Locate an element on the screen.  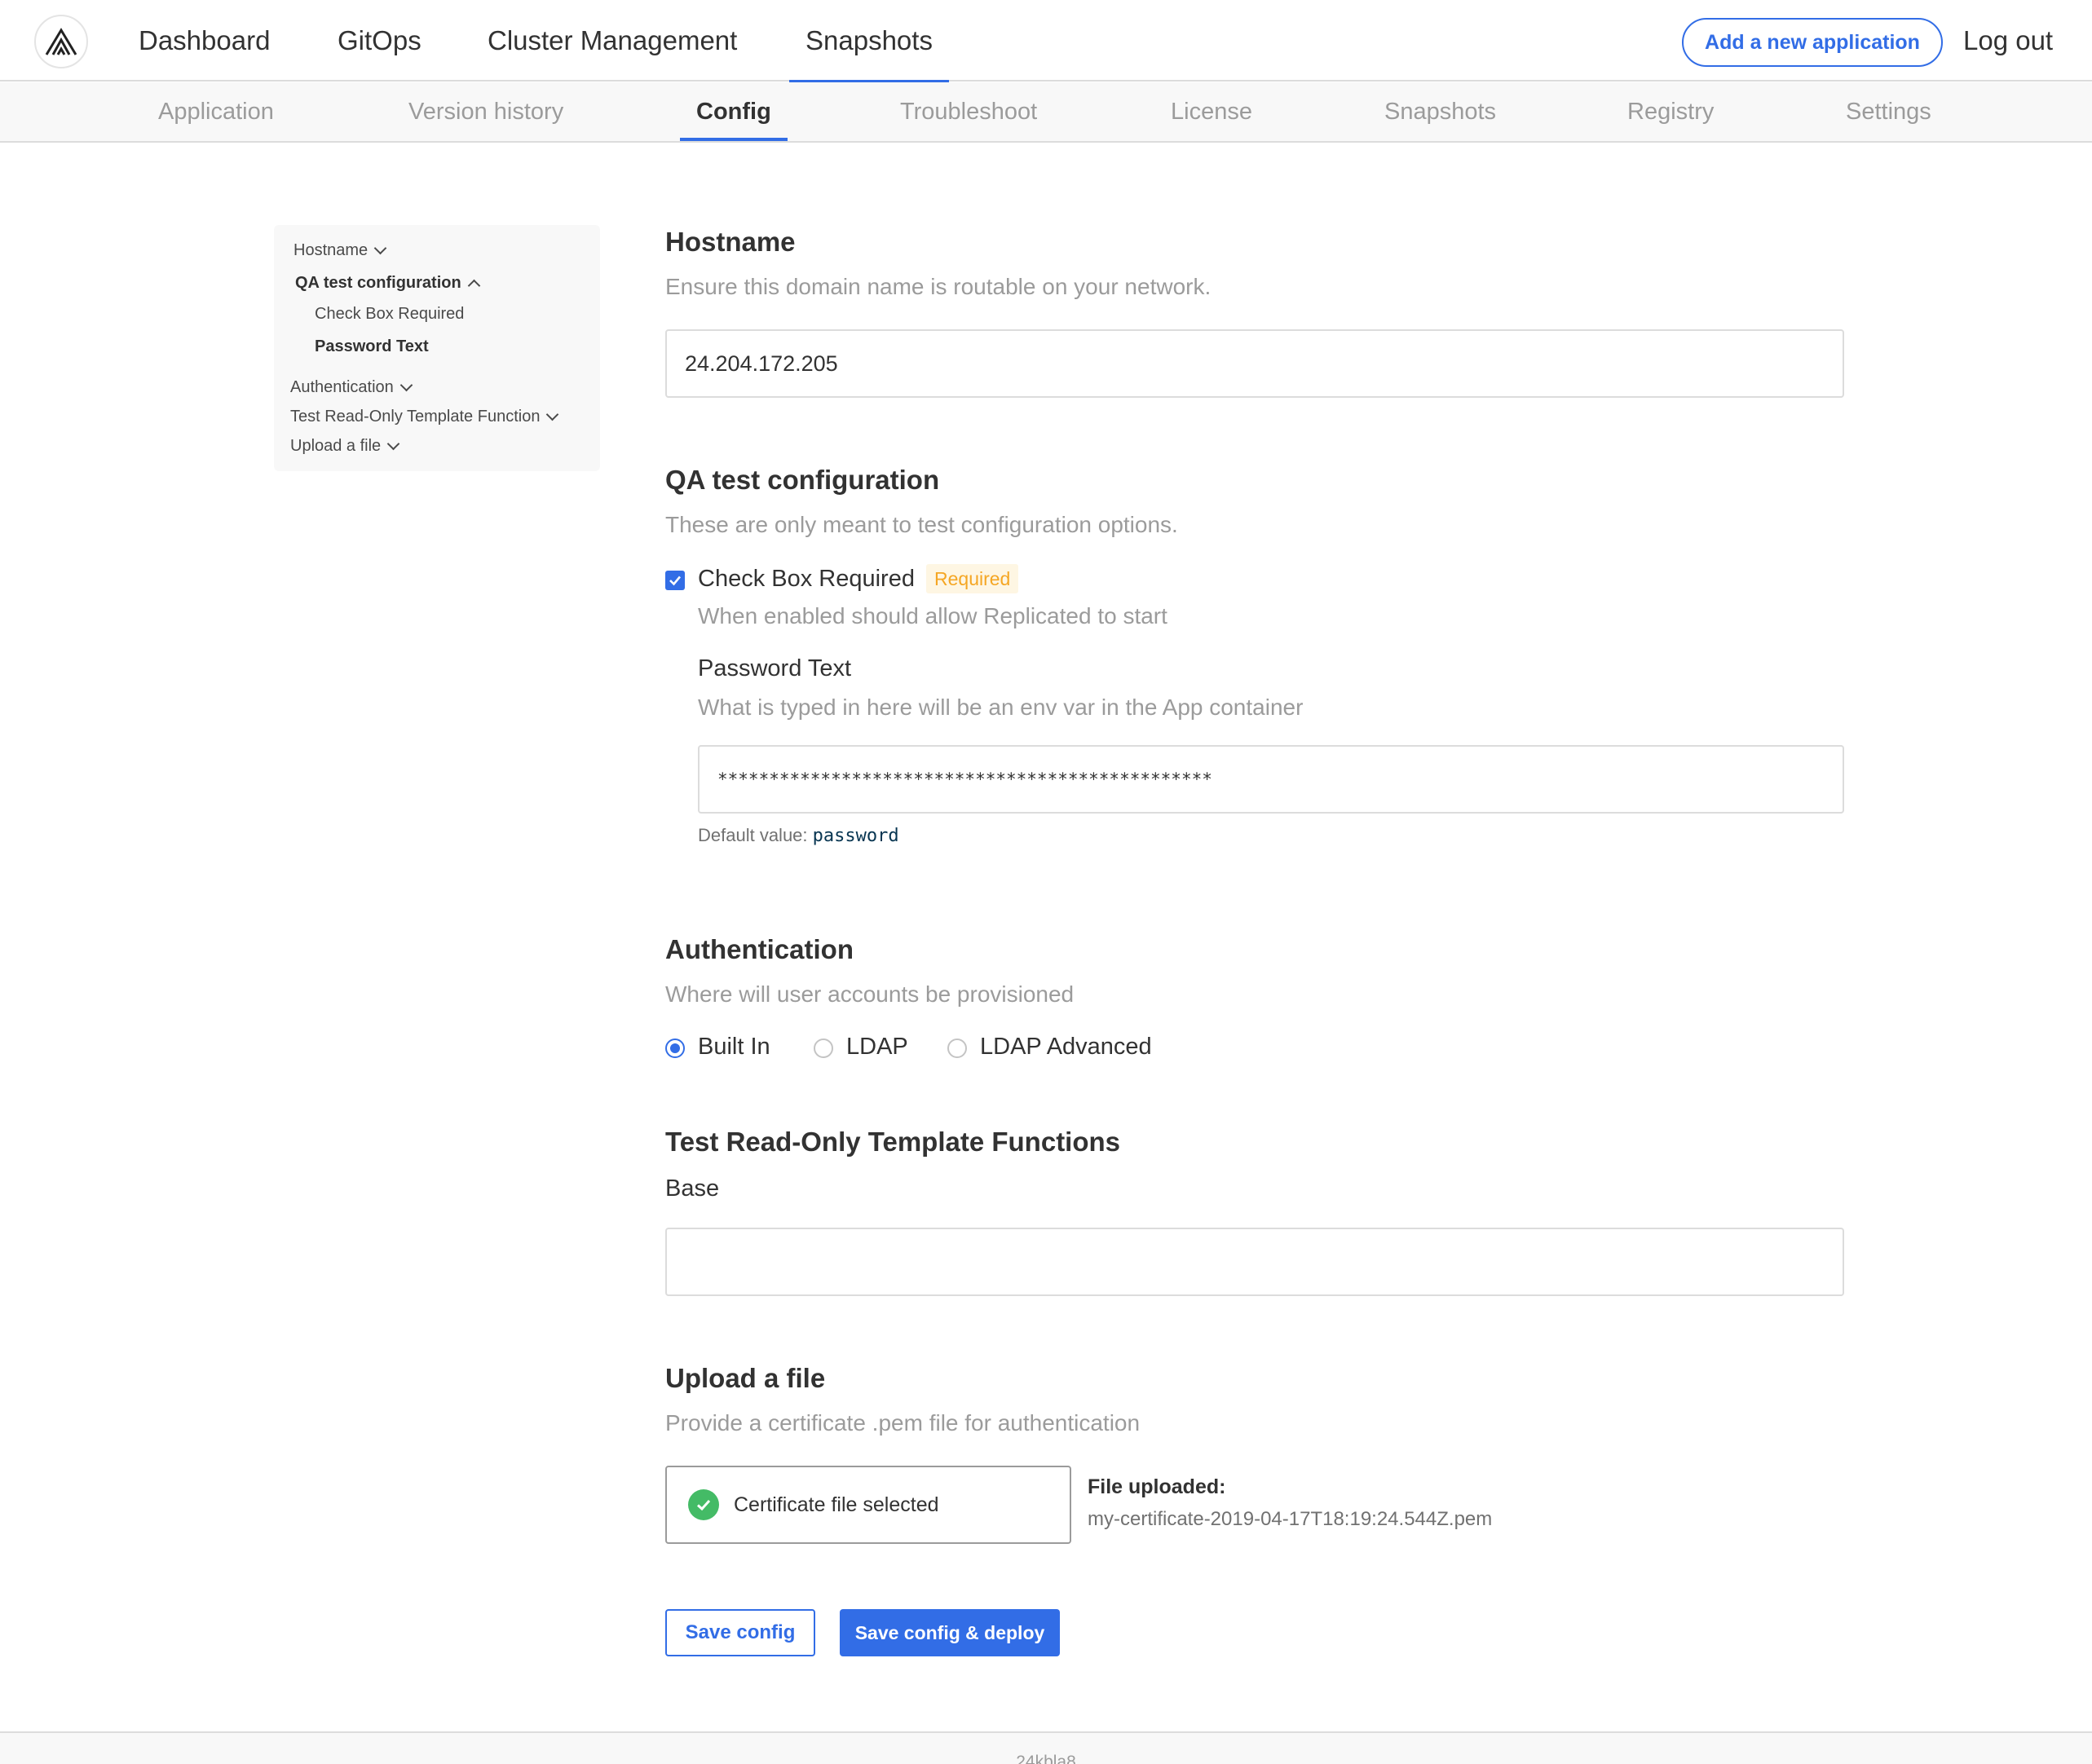
group-title-authentication: Authentication is located at coordinates (759, 949).